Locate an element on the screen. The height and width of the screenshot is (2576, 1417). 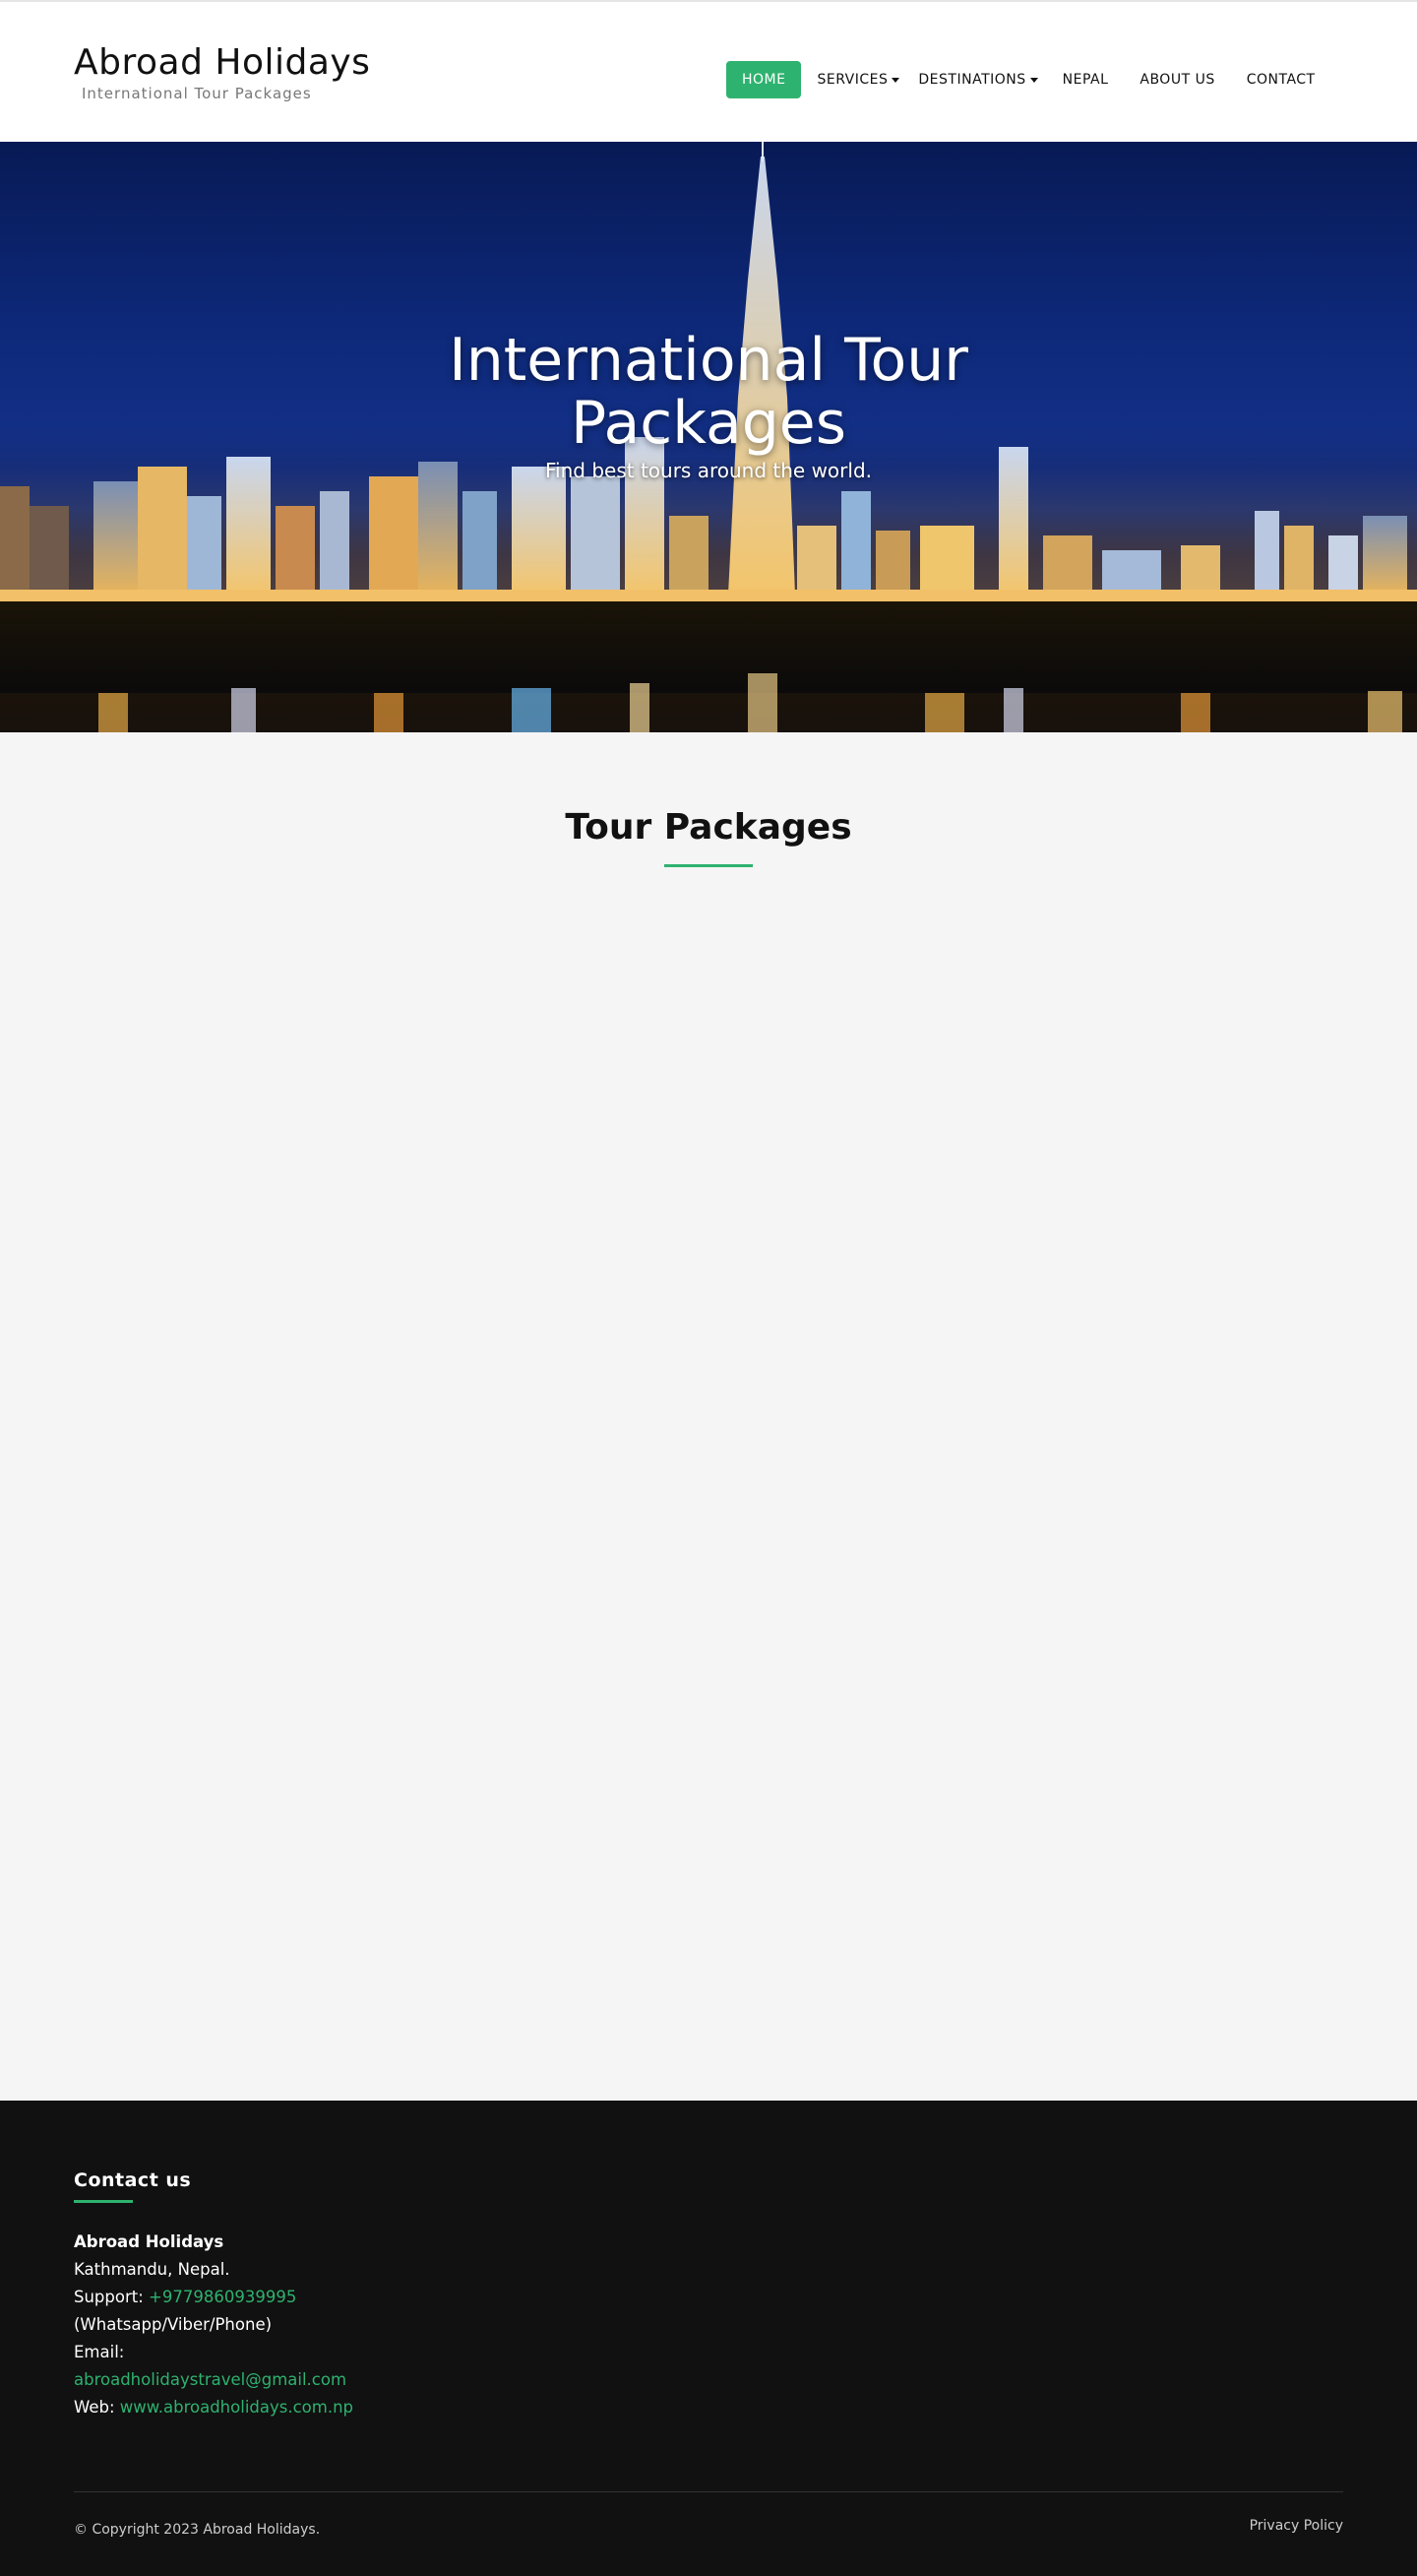
hero-title: International Tour Packages is located at coordinates (708, 392).